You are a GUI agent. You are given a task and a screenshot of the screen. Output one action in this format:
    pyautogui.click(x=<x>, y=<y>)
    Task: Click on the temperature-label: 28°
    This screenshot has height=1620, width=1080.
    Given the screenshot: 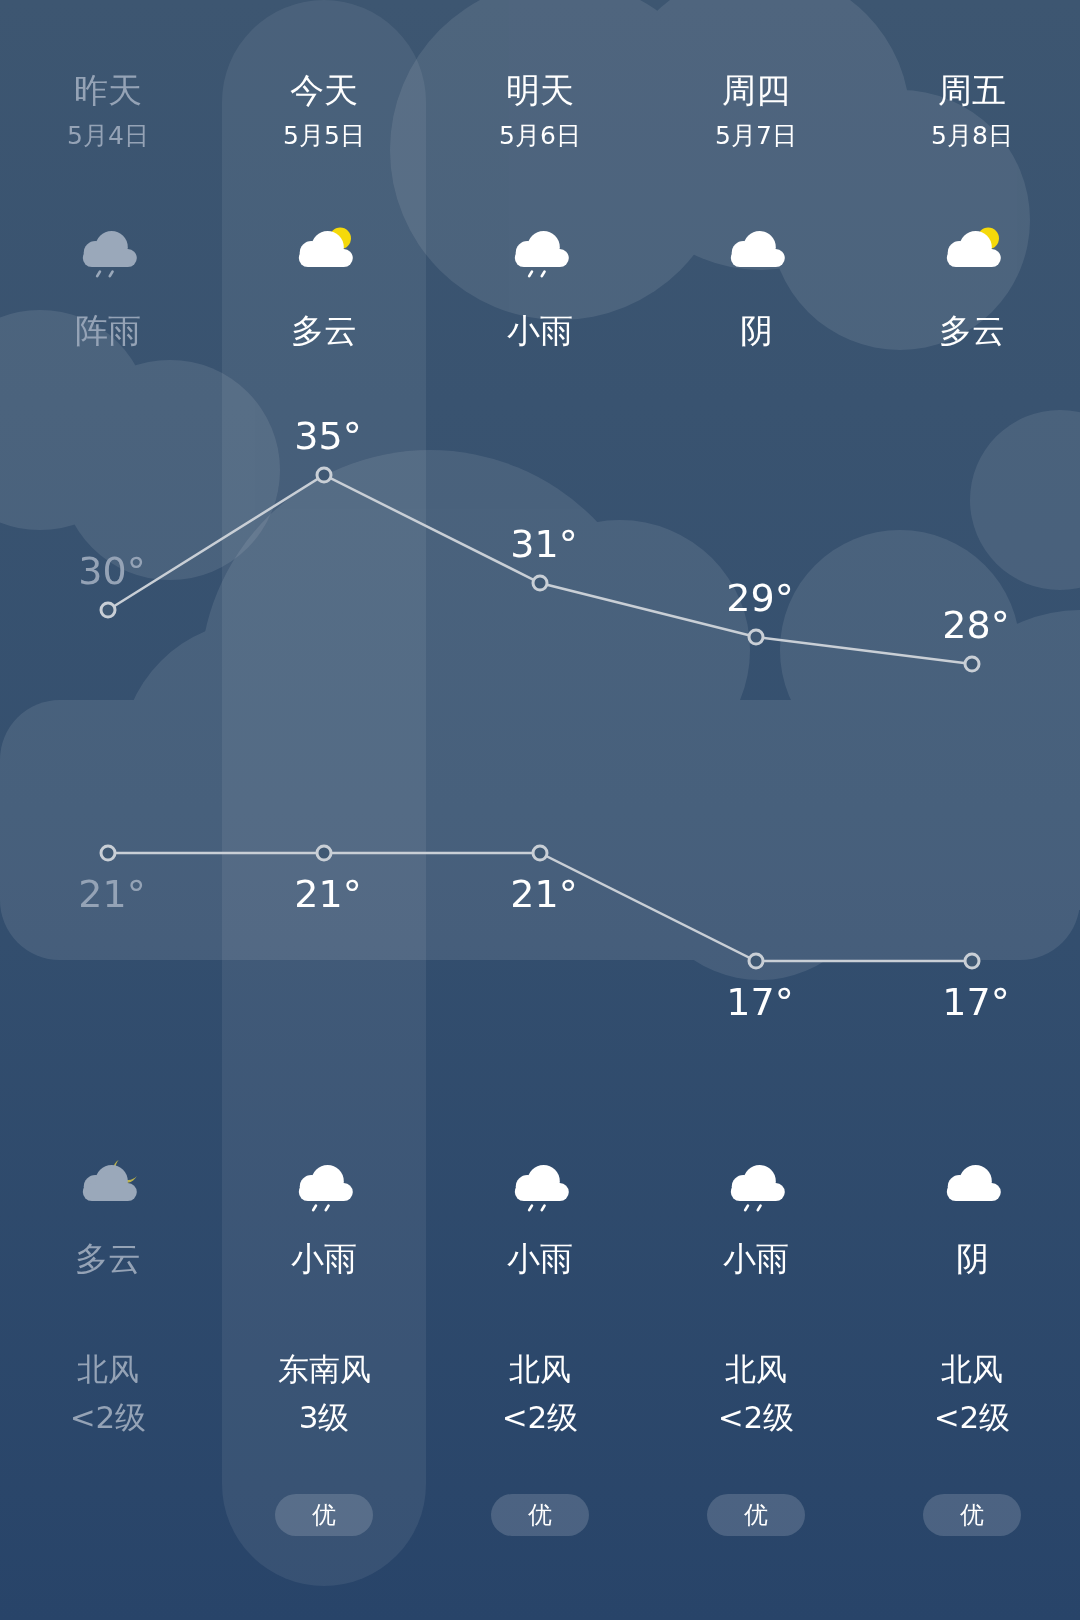 What is the action you would take?
    pyautogui.click(x=976, y=625)
    